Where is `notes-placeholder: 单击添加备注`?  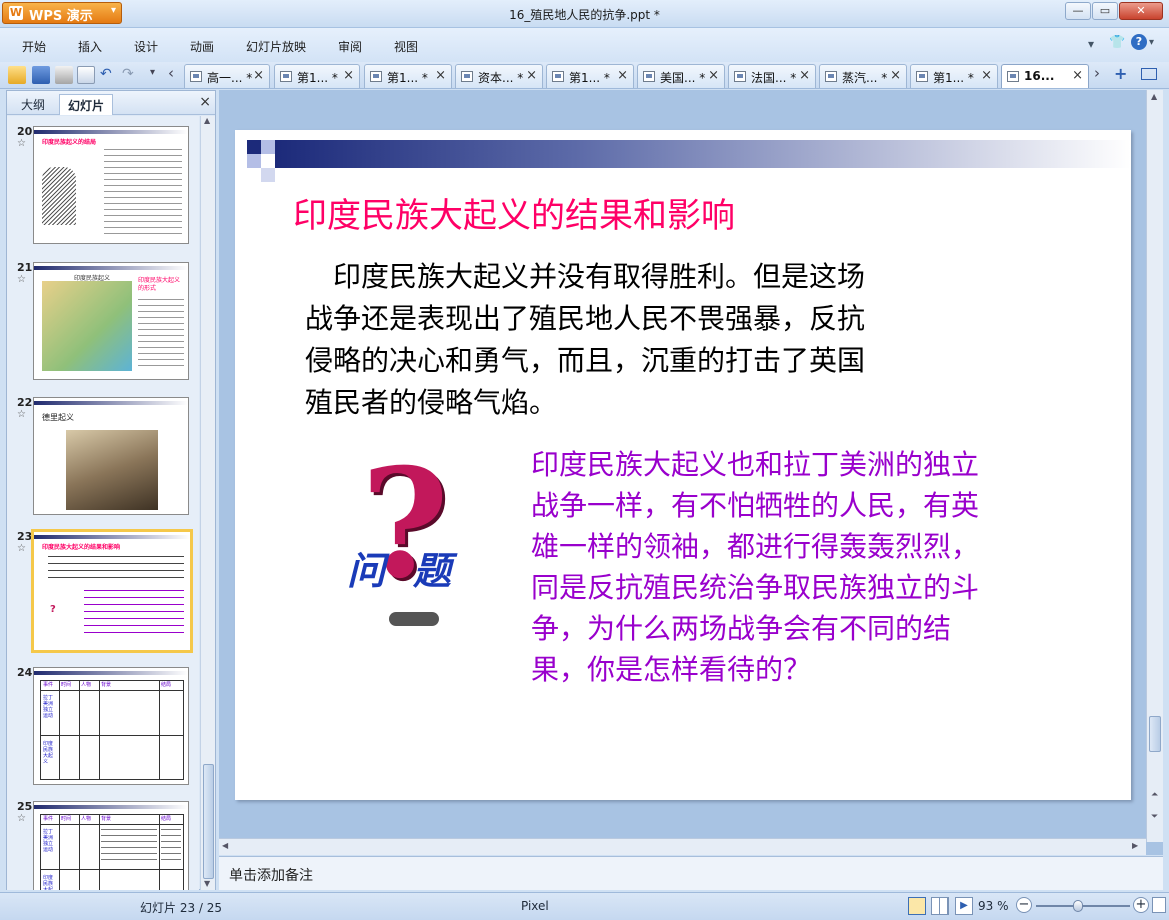 notes-placeholder: 单击添加备注 is located at coordinates (271, 876).